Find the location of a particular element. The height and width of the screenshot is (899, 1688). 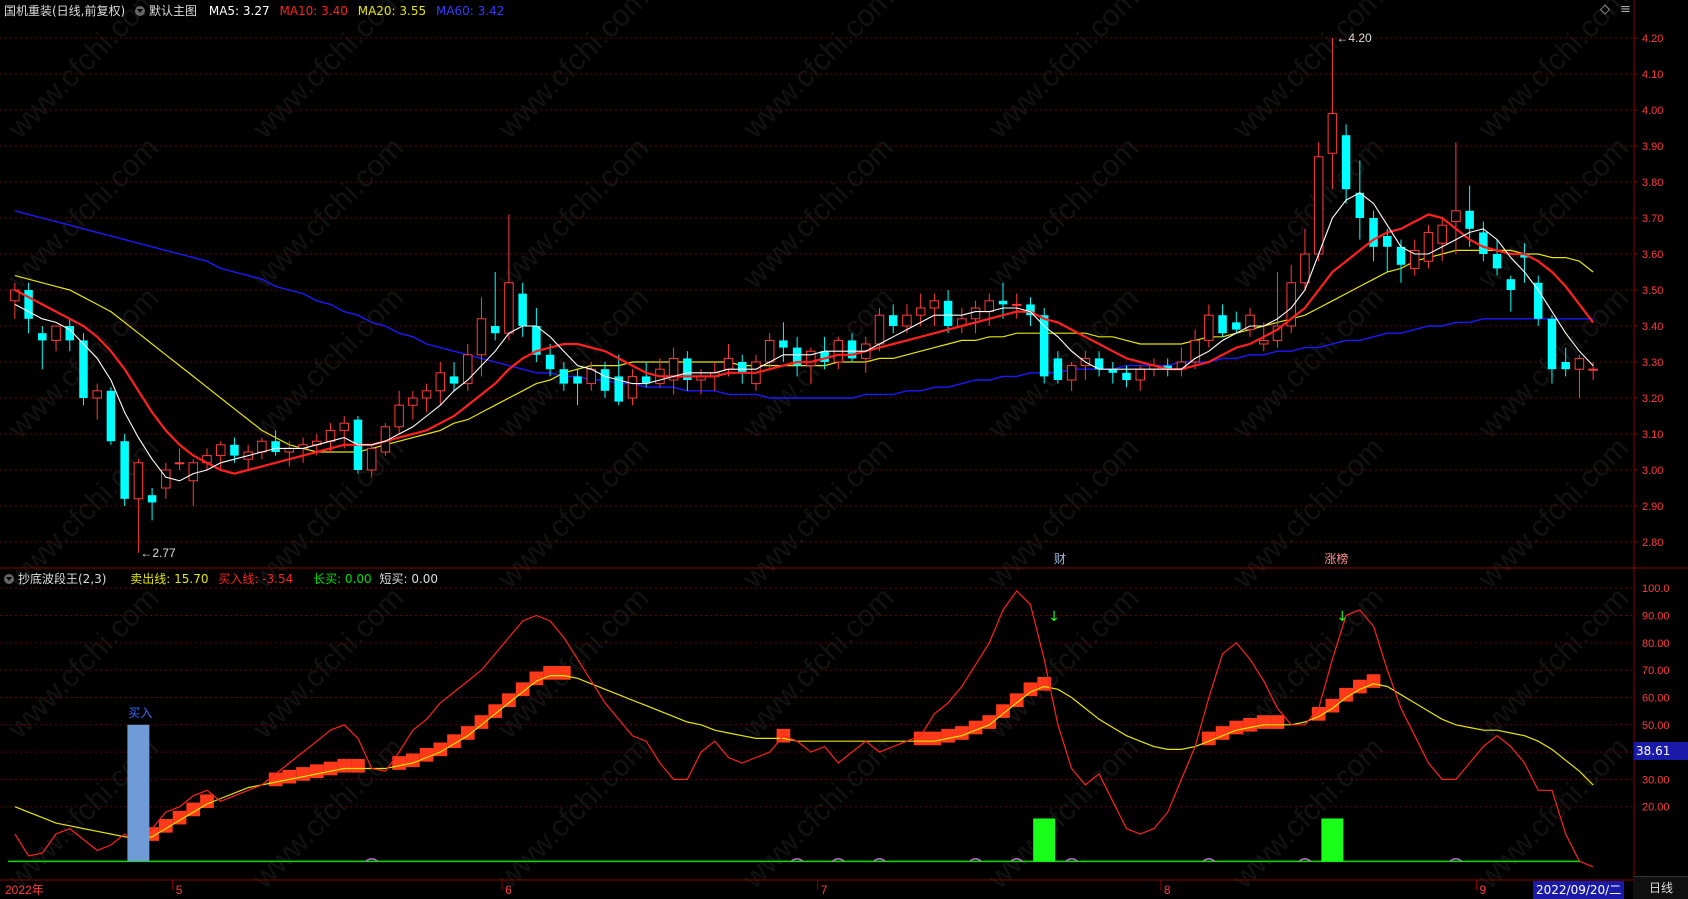

period-selector: 日线 is located at coordinates (1661, 887).